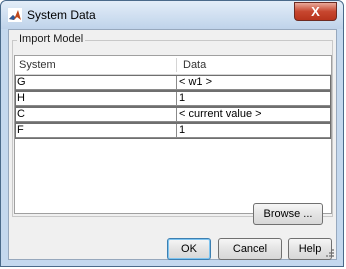  I want to click on table-row: H 1, so click(173, 99).